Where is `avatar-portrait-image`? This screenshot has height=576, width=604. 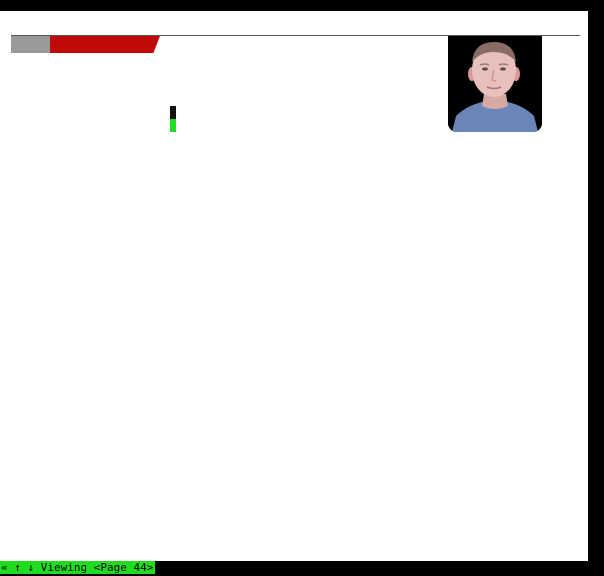
avatar-portrait-image is located at coordinates (495, 84).